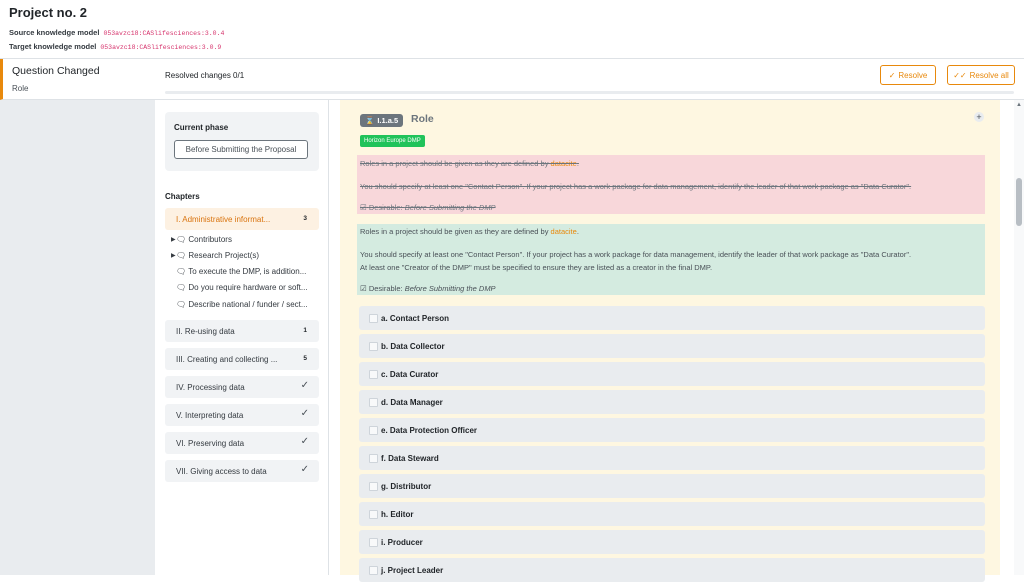  What do you see at coordinates (577, 231) in the screenshot?
I see `added-line-1-end: .` at bounding box center [577, 231].